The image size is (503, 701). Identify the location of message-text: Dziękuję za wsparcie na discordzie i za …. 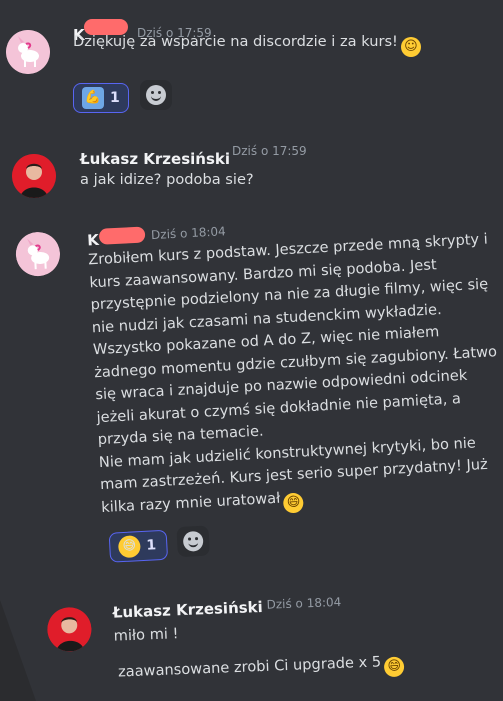
(247, 44).